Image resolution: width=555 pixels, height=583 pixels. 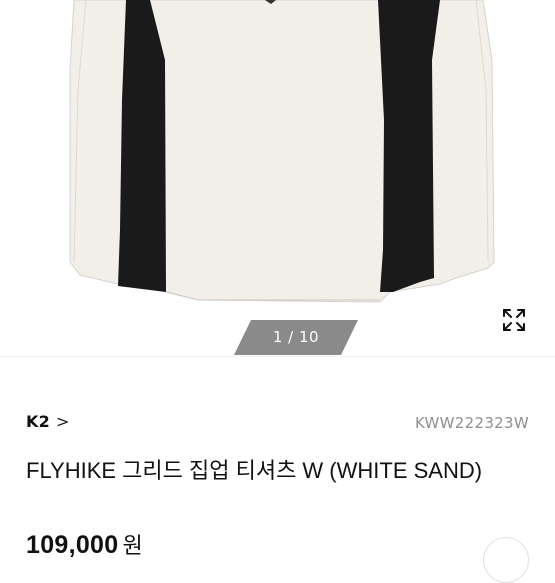 What do you see at coordinates (409, 146) in the screenshot?
I see `right-black-panel` at bounding box center [409, 146].